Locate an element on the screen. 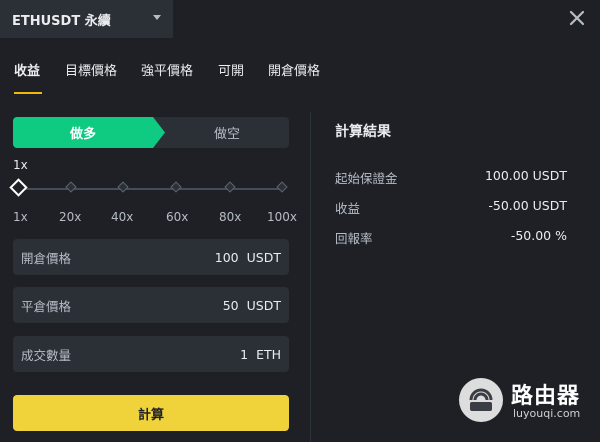 This screenshot has width=600, height=442. field-label: 開倉價格 is located at coordinates (46, 258).